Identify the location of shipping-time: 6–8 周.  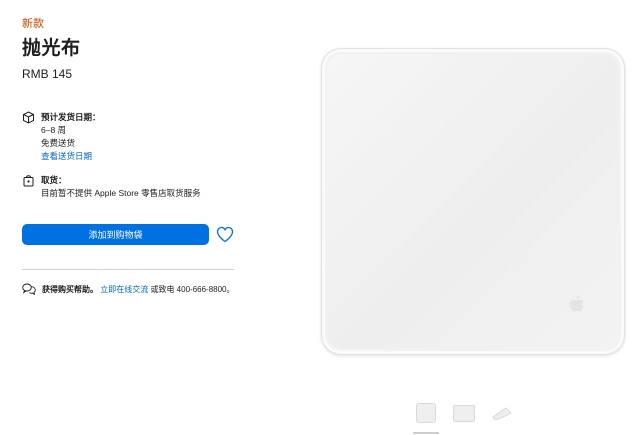
(54, 130).